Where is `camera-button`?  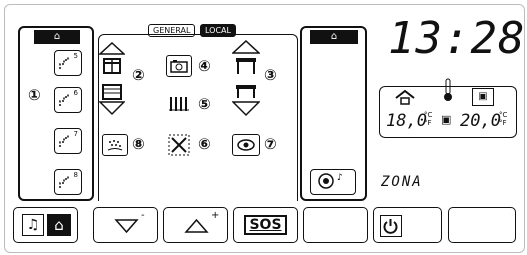 camera-button is located at coordinates (179, 66).